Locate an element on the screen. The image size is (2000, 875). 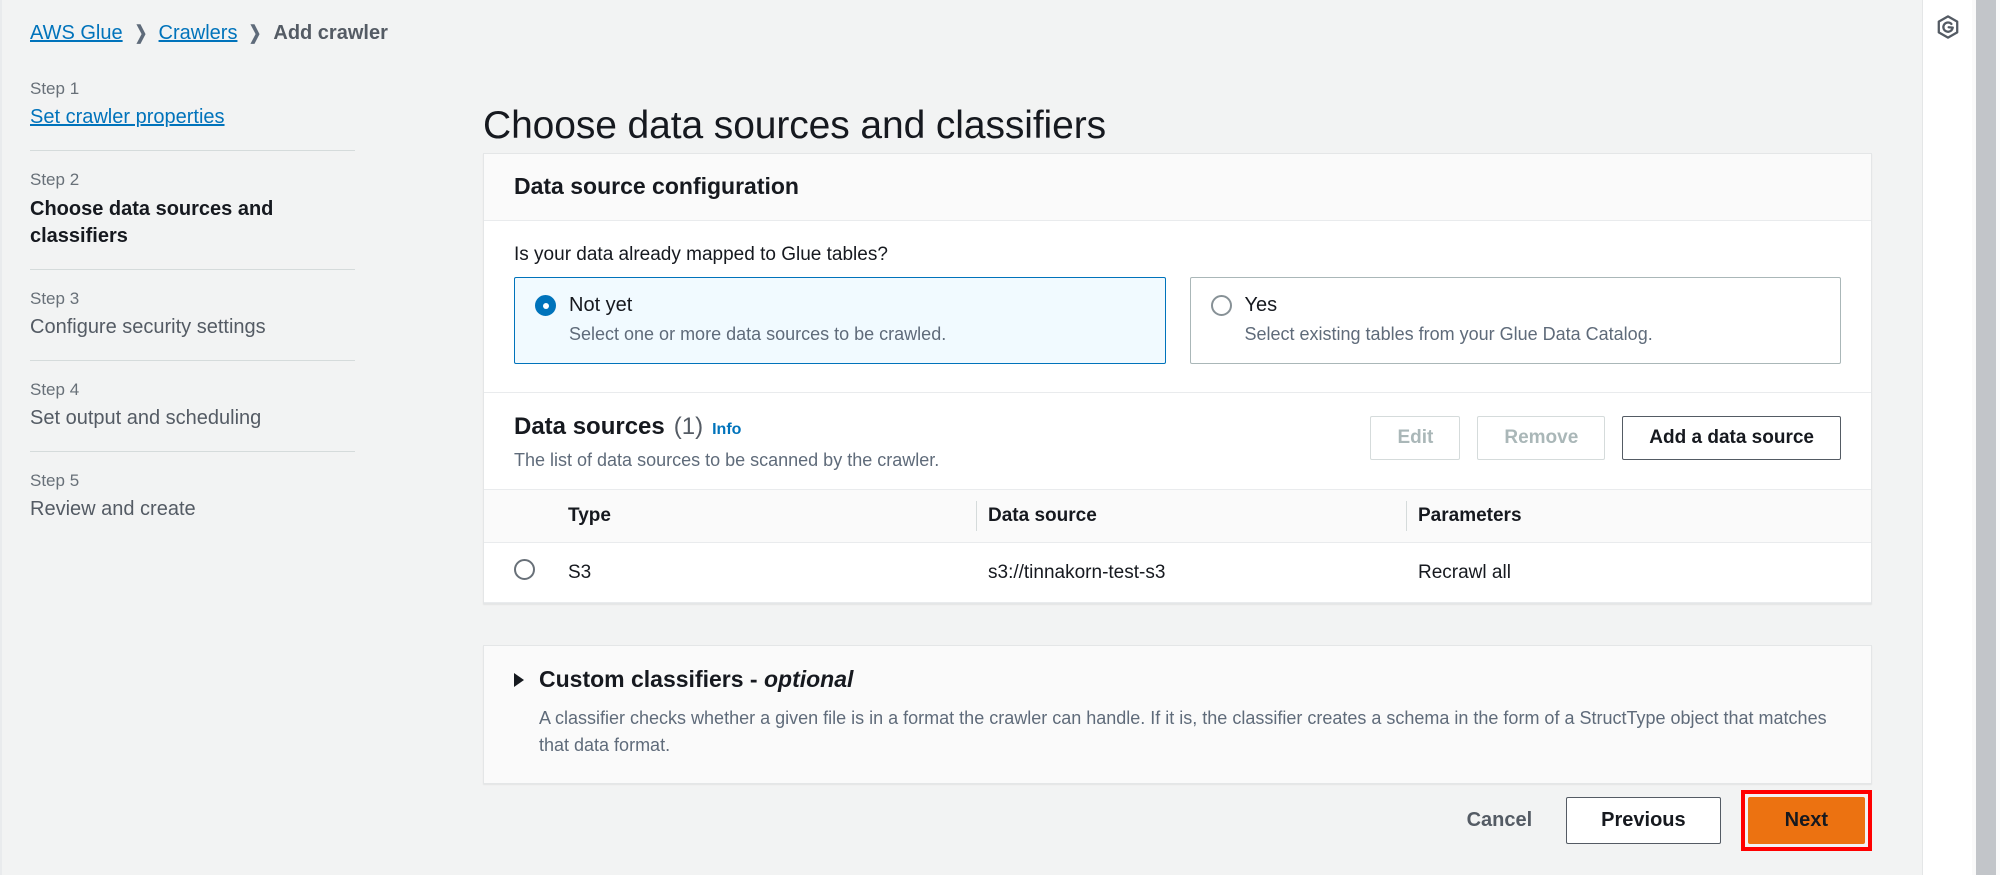
page-scrollbar-thumb is located at coordinates (1986, 437).